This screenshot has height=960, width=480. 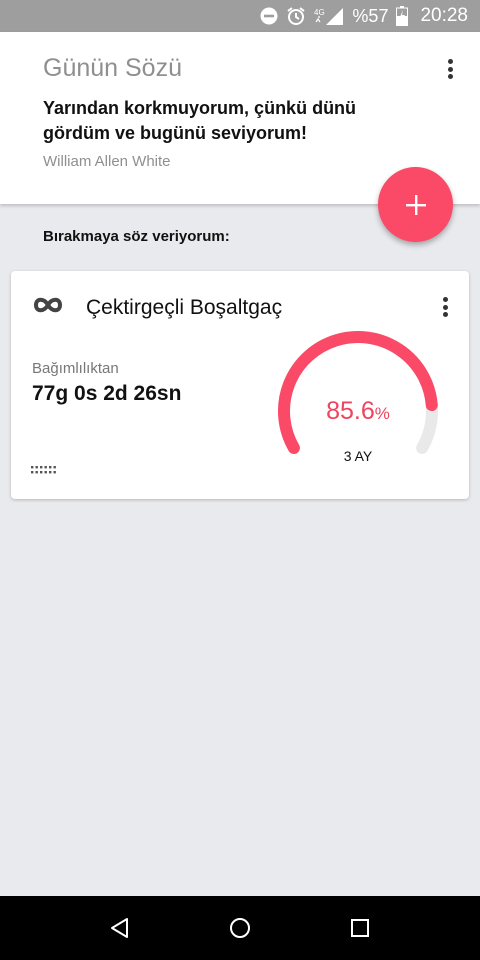 What do you see at coordinates (184, 307) in the screenshot?
I see `addiction-title: Çektirgeçli Boşaltgaç` at bounding box center [184, 307].